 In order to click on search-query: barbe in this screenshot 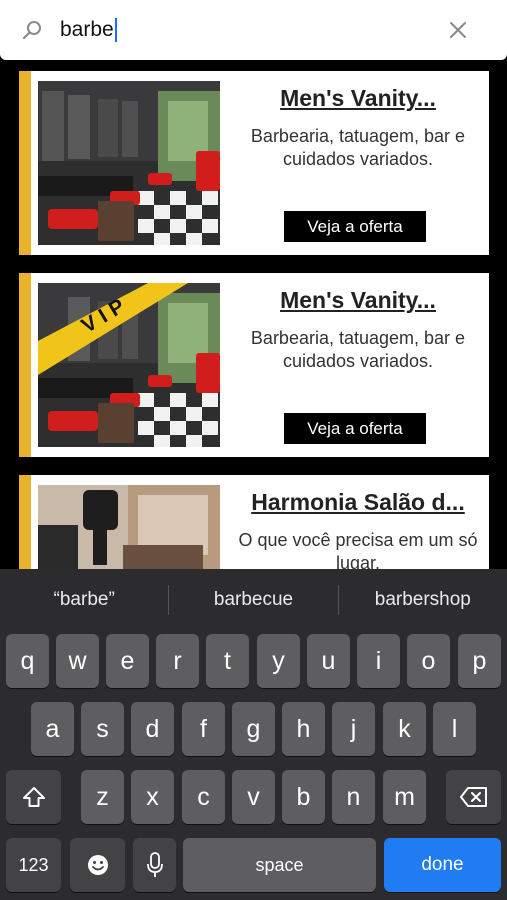, I will do `click(87, 29)`.